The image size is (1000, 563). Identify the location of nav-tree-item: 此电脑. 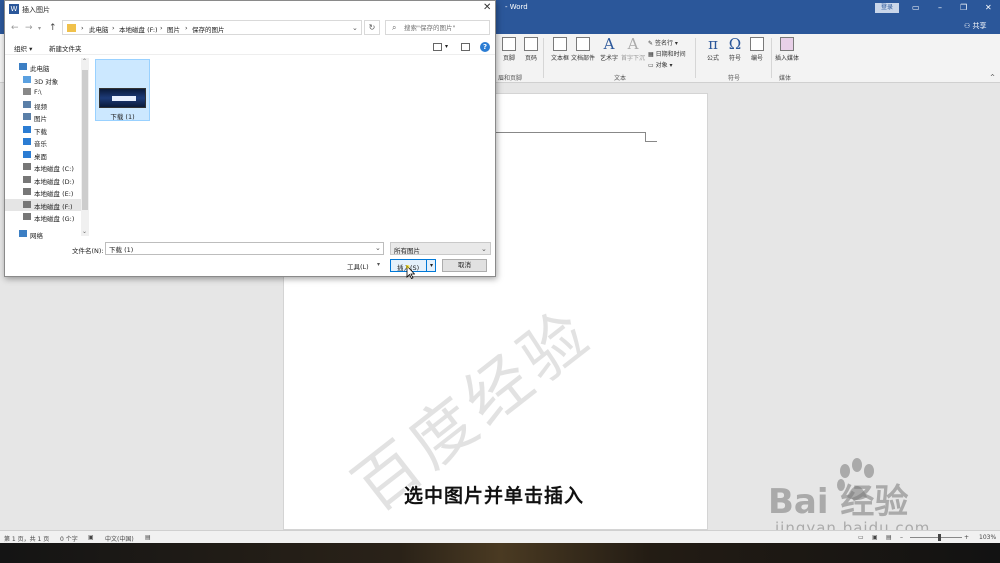
(44, 67).